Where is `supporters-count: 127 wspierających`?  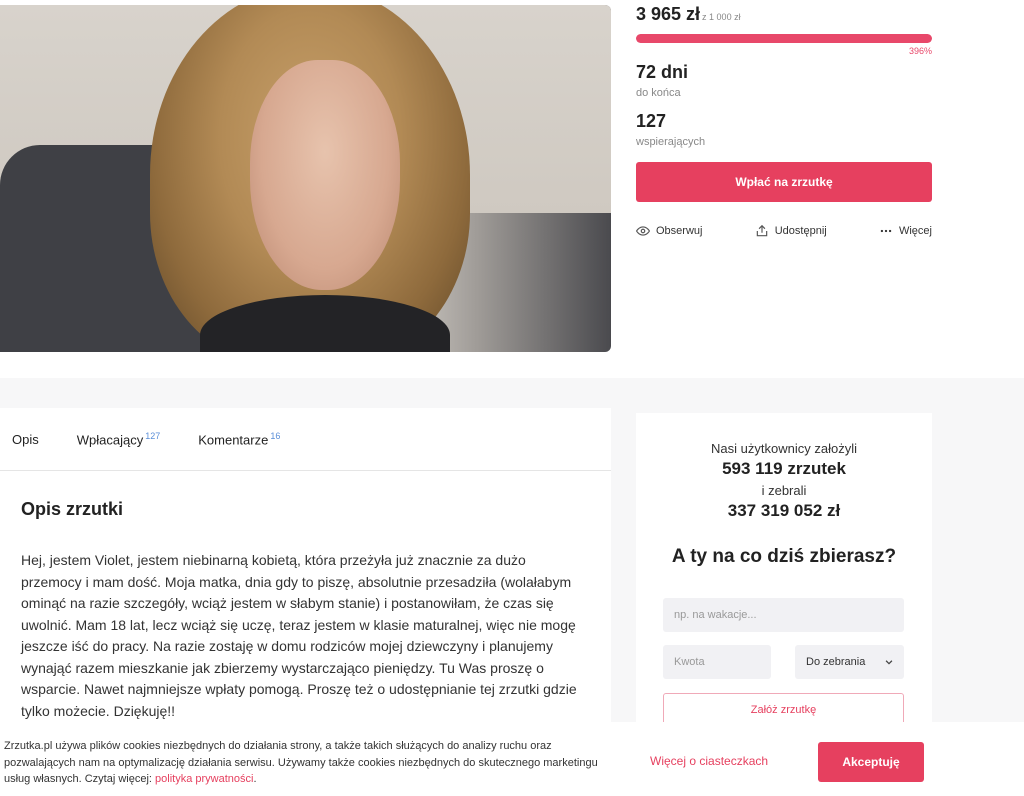
supporters-count: 127 wspierających is located at coordinates (671, 129).